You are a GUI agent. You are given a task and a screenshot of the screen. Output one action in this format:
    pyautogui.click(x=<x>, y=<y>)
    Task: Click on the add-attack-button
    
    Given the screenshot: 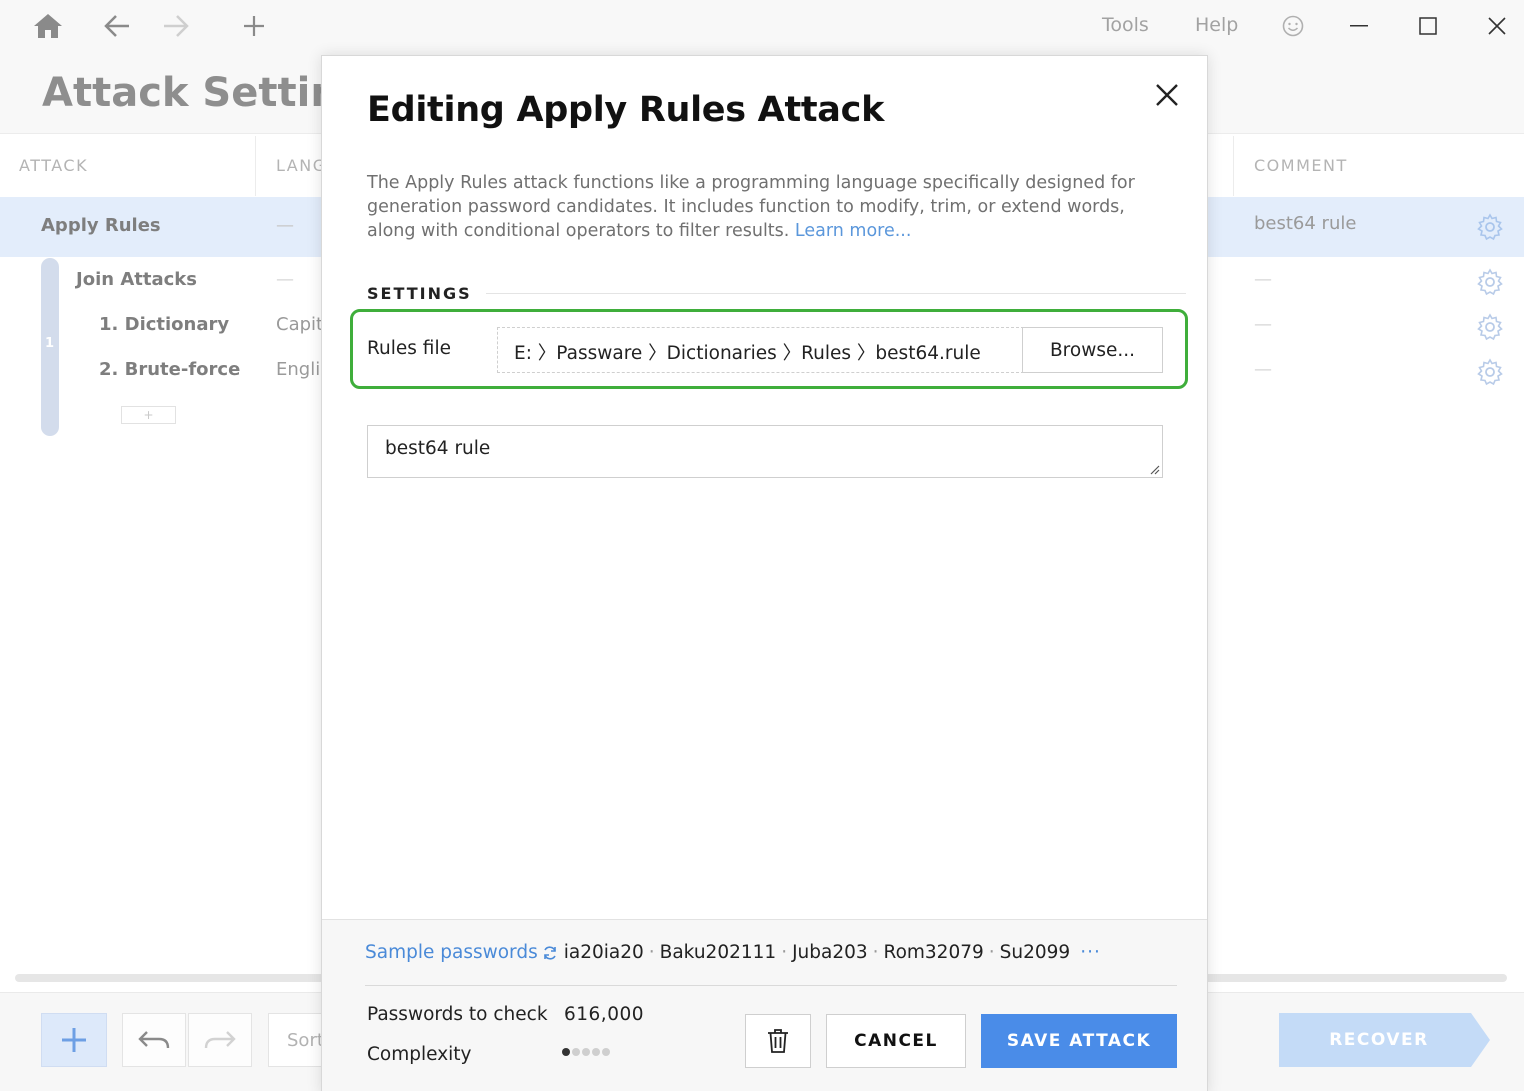 What is the action you would take?
    pyautogui.click(x=74, y=1040)
    